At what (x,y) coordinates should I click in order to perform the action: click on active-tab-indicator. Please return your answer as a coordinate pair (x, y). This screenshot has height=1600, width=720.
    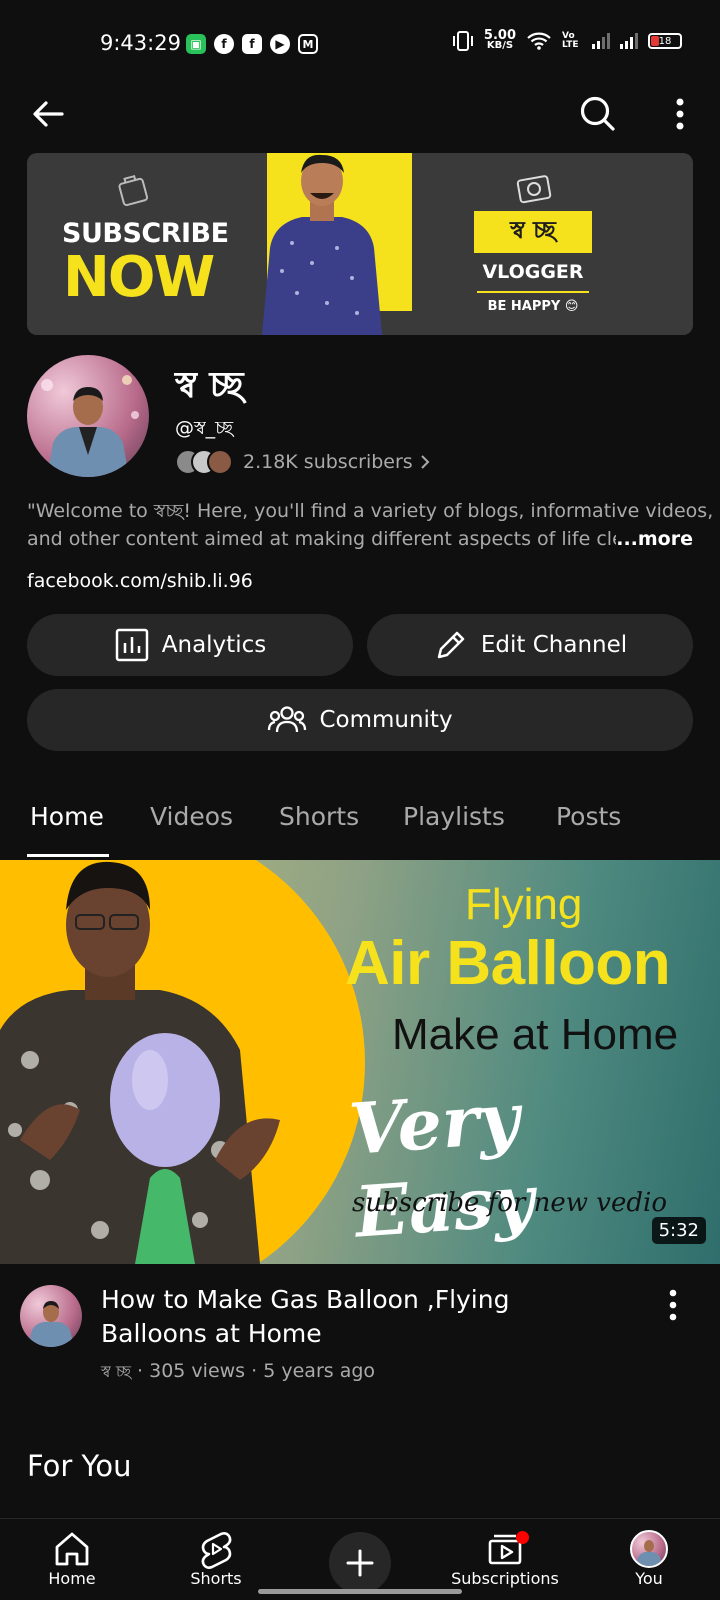
    Looking at the image, I should click on (68, 855).